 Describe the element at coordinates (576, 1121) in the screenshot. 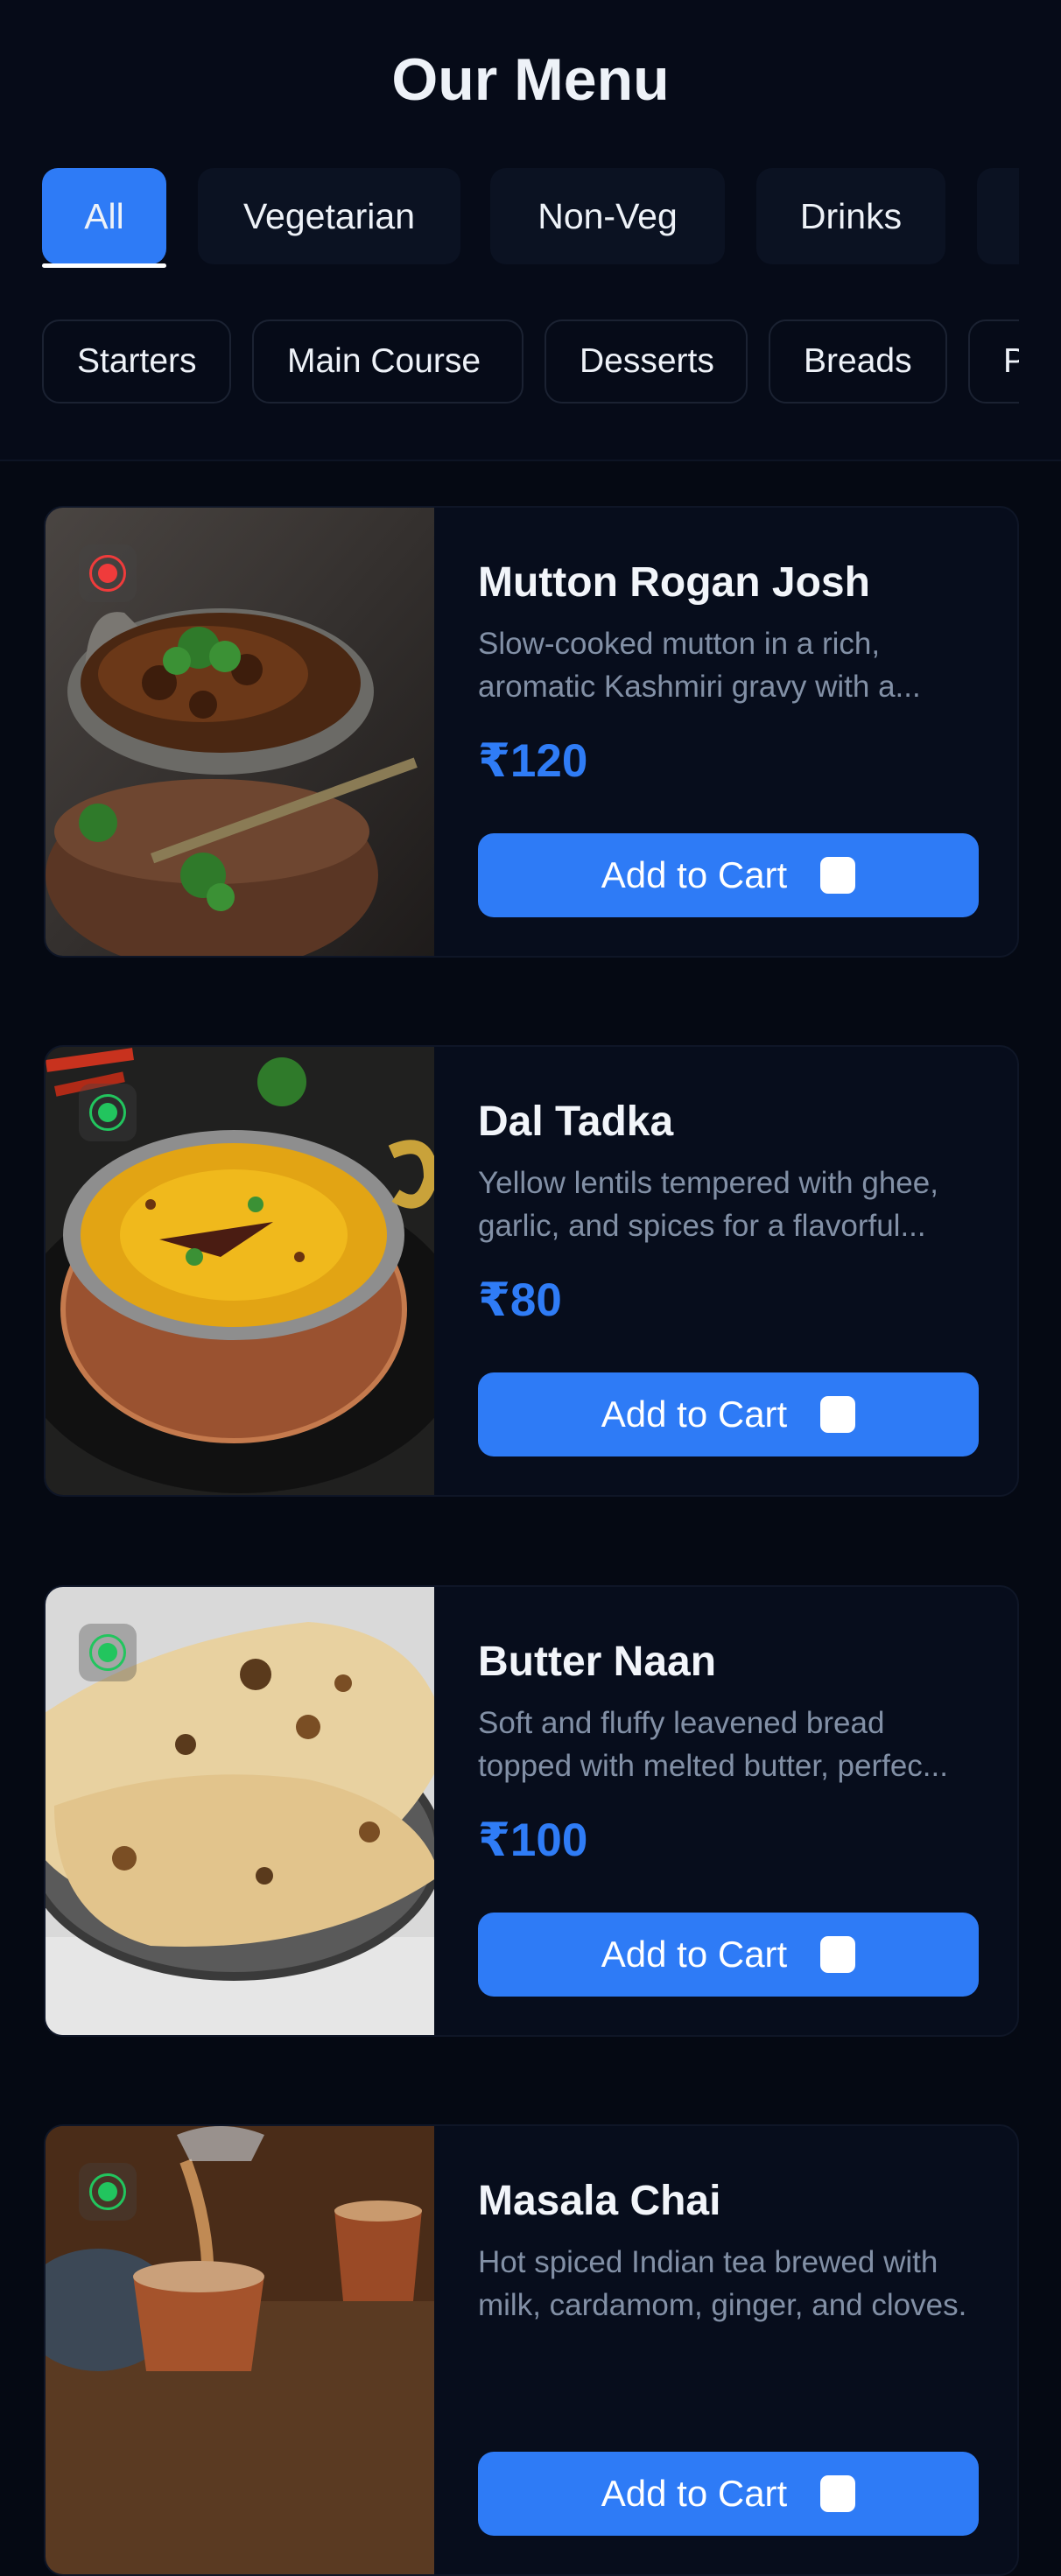

I see `dish-name: Dal Tadka` at that location.